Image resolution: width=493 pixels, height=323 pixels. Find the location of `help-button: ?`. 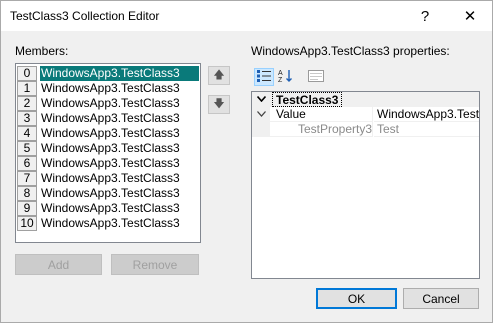

help-button: ? is located at coordinates (425, 16).